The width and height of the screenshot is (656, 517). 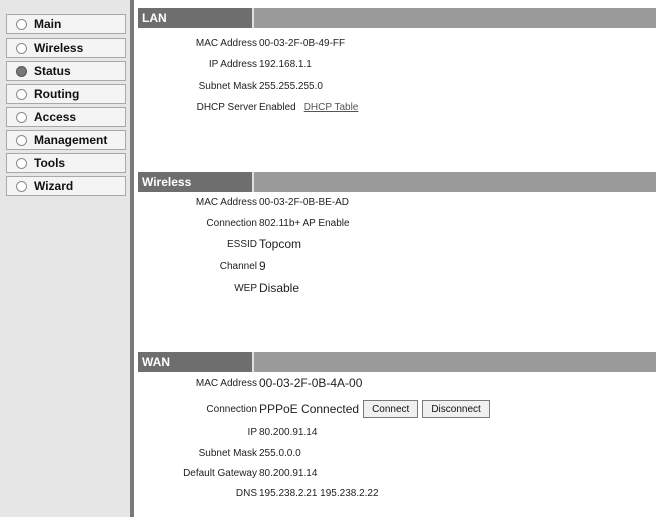 What do you see at coordinates (196, 18) in the screenshot?
I see `lan-title: LAN` at bounding box center [196, 18].